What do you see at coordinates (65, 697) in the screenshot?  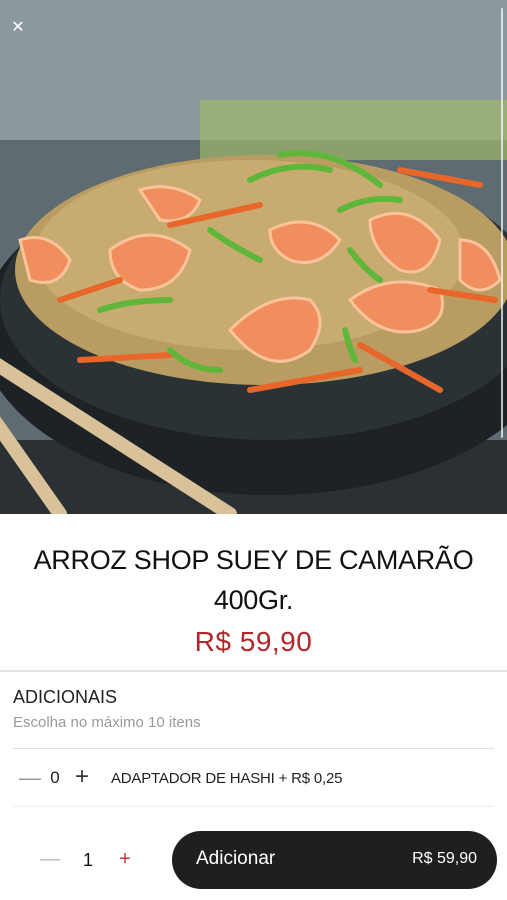 I see `addons-title: ADICIONAIS` at bounding box center [65, 697].